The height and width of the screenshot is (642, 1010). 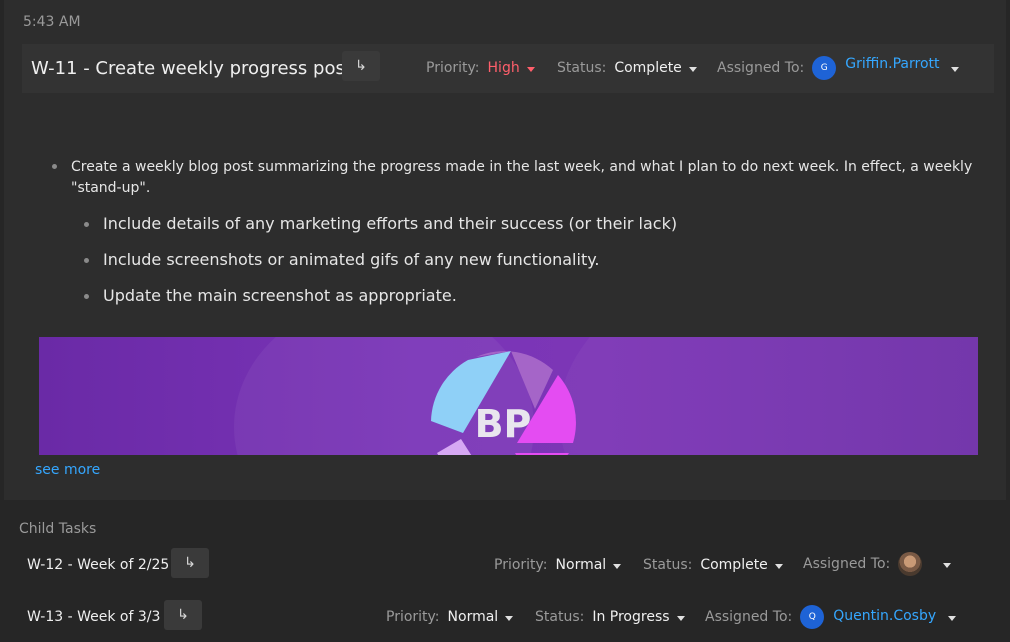 I want to click on avatar, so click(x=910, y=564).